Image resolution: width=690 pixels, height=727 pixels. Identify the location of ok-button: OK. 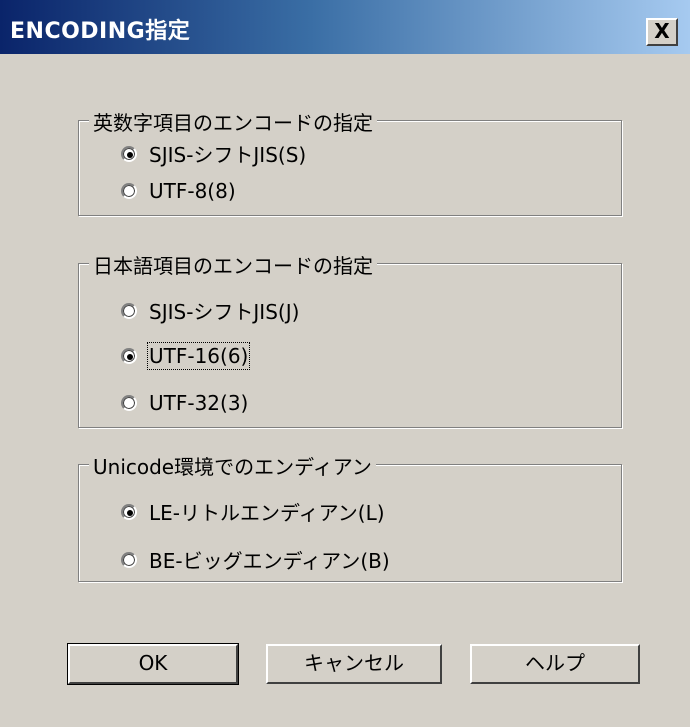
(153, 664).